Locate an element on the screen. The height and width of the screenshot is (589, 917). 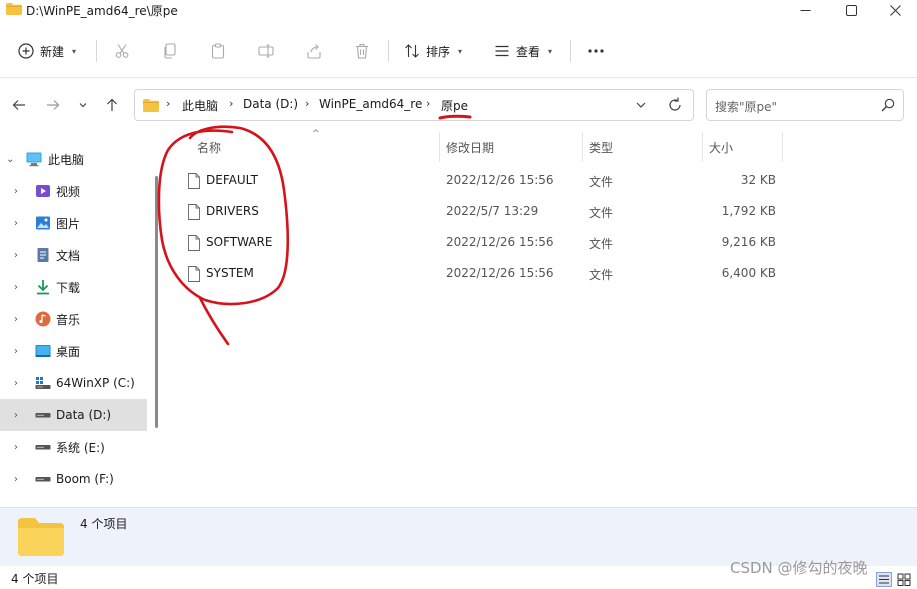
column-header-modified: 修改日期 is located at coordinates (470, 147).